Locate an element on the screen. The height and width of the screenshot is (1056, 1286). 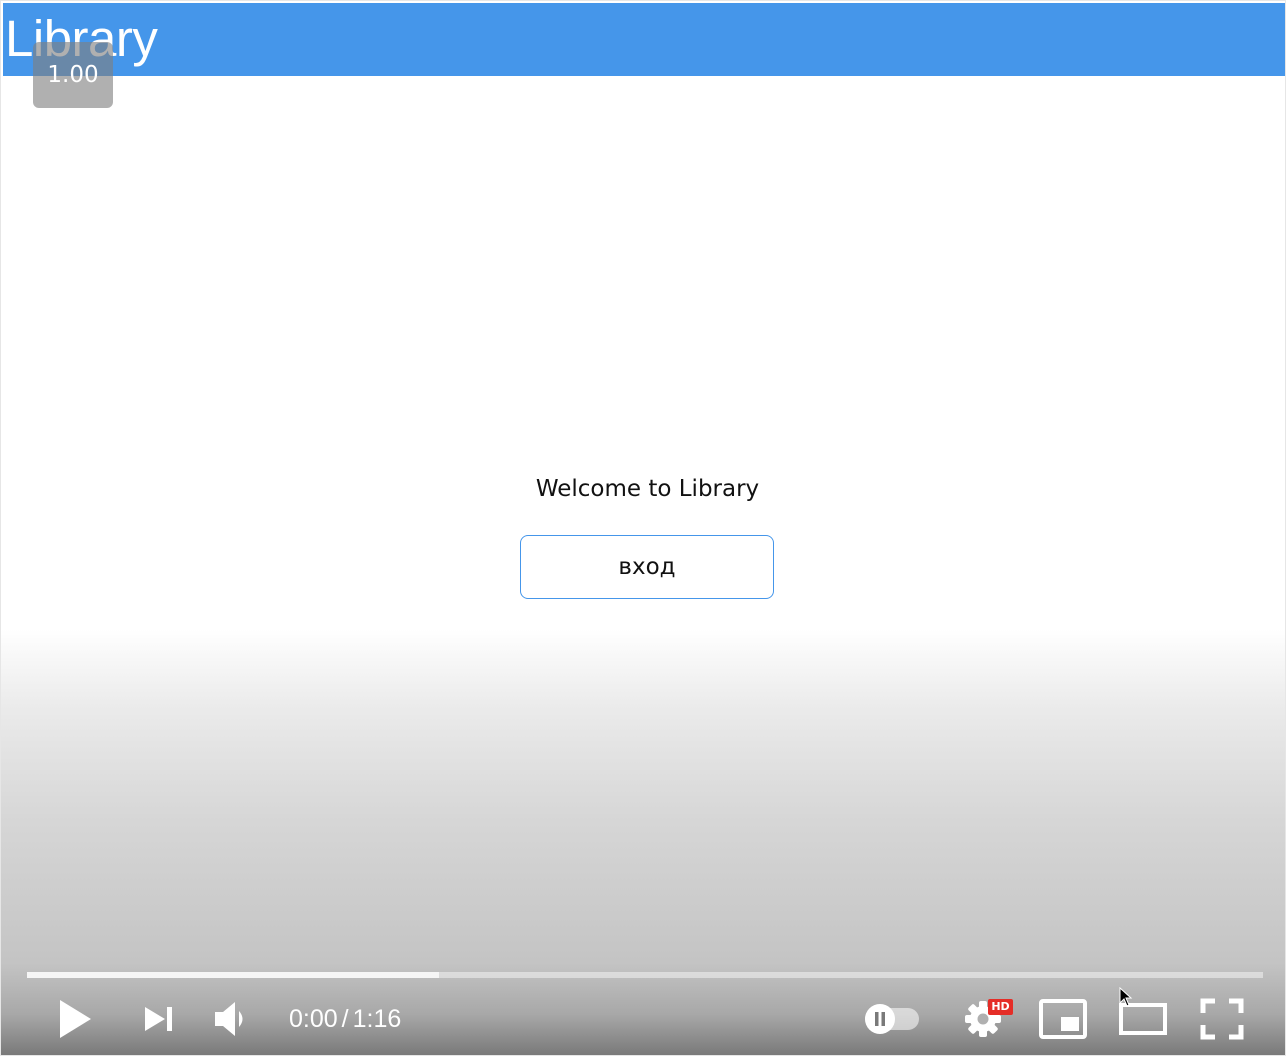
autoplay-toggle-icon is located at coordinates (892, 1019).